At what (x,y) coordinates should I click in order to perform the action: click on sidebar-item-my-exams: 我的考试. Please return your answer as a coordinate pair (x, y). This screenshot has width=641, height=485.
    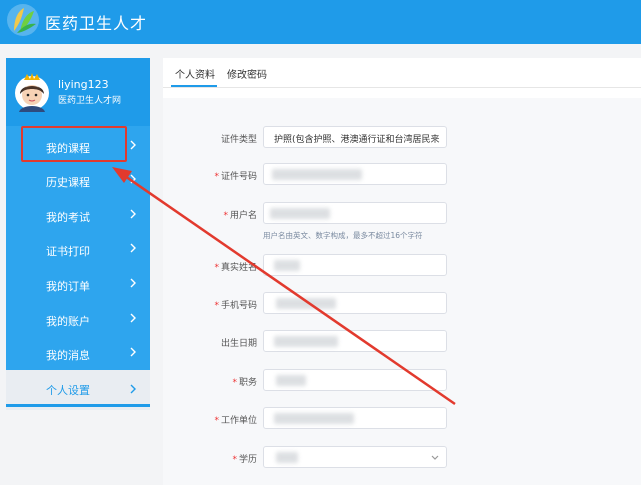
    Looking at the image, I should click on (78, 215).